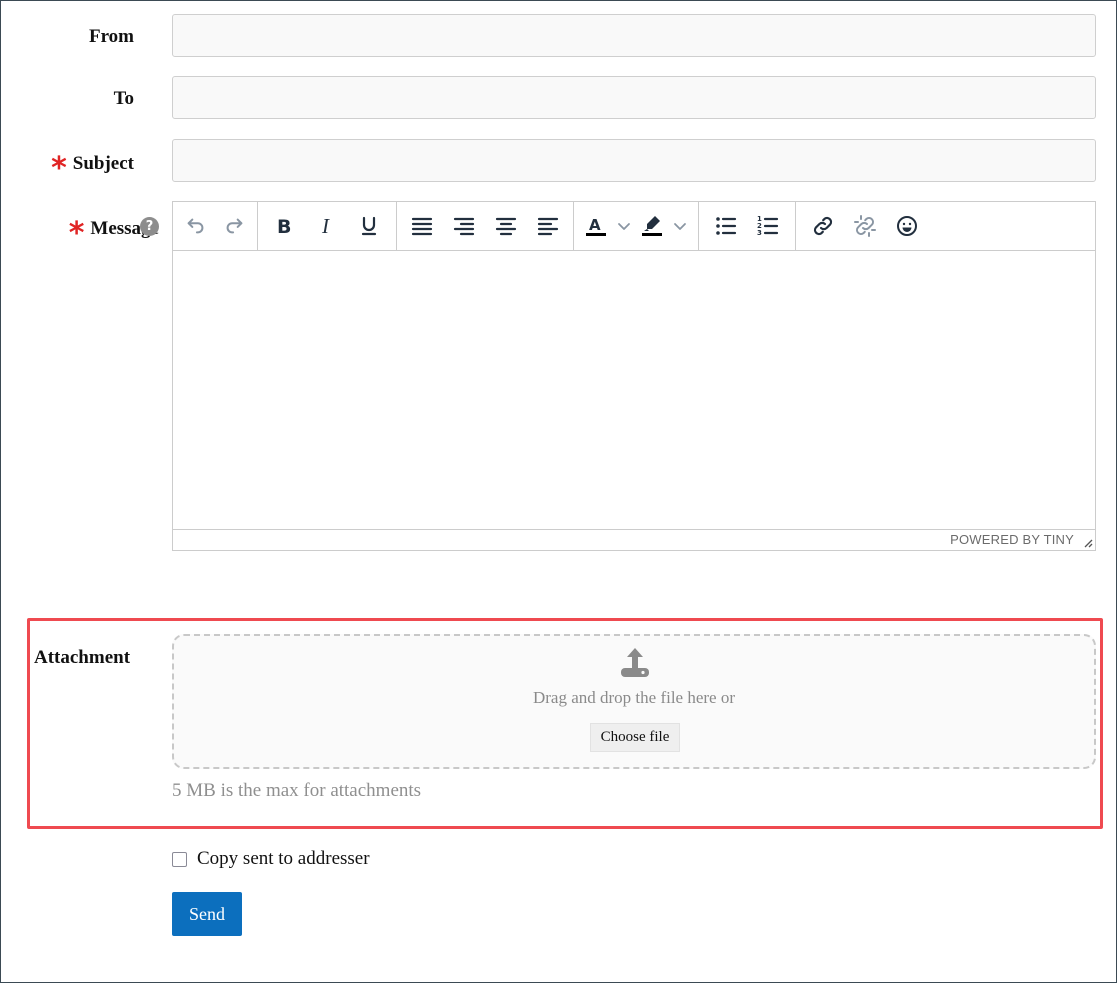 The image size is (1117, 983). I want to click on attachment-label: Attachment, so click(82, 658).